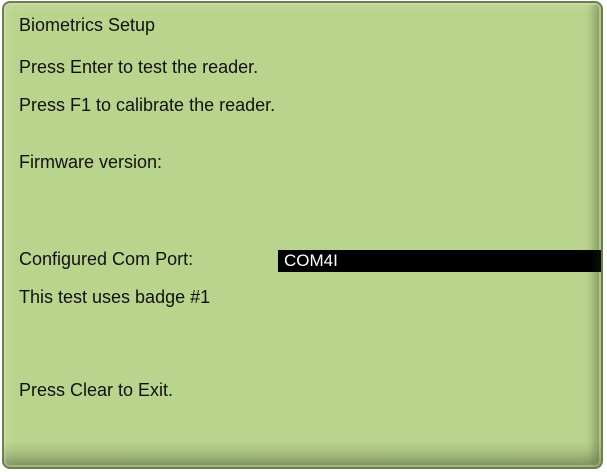  What do you see at coordinates (595, 235) in the screenshot?
I see `screen-right-shadow` at bounding box center [595, 235].